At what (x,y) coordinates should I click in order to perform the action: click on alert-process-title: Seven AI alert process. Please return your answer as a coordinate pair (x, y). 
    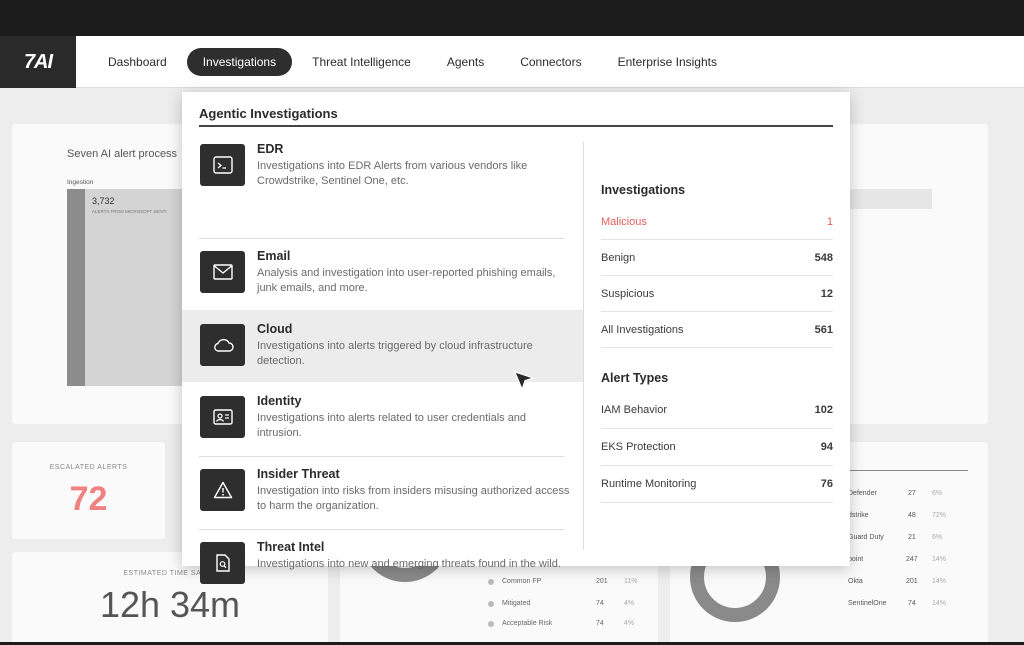
    Looking at the image, I should click on (122, 154).